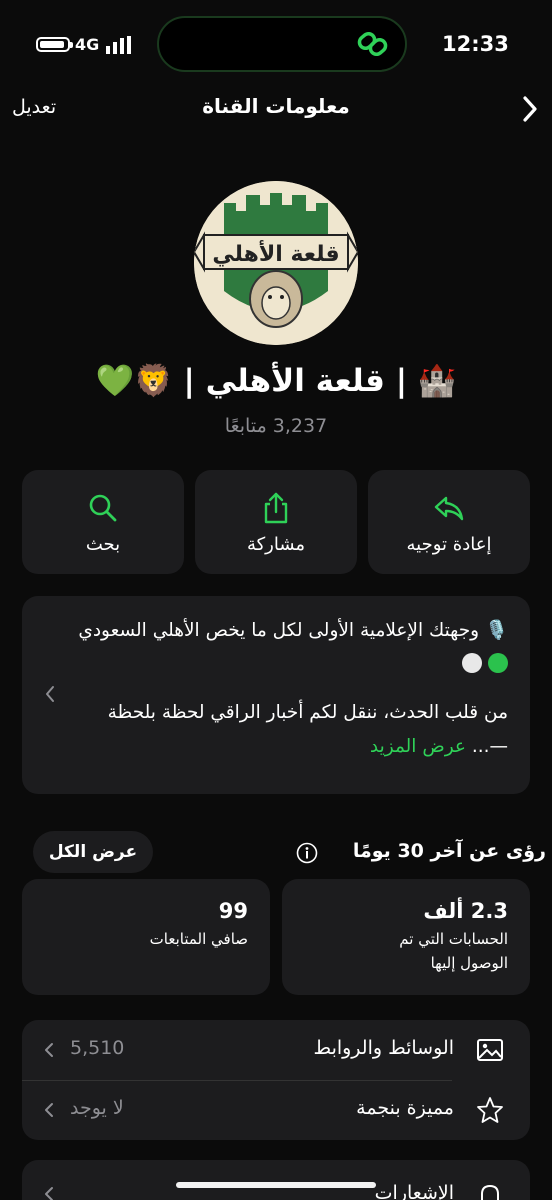 The image size is (552, 1200). What do you see at coordinates (87, 44) in the screenshot?
I see `network-label: 4G` at bounding box center [87, 44].